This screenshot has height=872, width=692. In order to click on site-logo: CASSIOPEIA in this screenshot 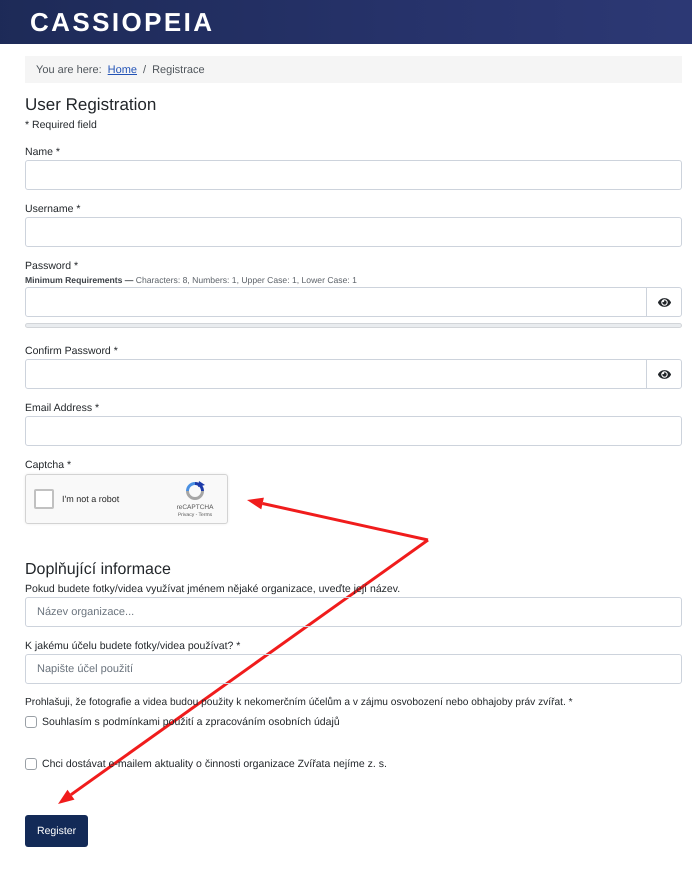, I will do `click(122, 22)`.